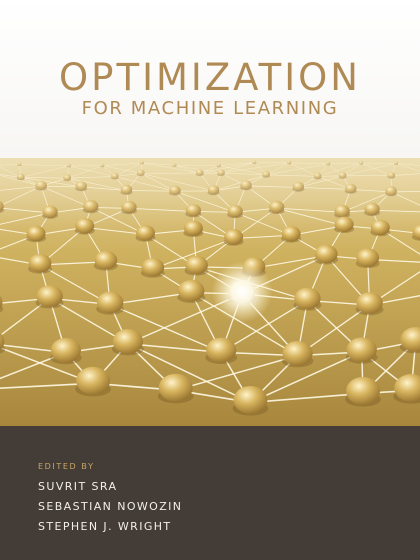  I want to click on editor-name: STEPHEN J. WRIGHT, so click(105, 526).